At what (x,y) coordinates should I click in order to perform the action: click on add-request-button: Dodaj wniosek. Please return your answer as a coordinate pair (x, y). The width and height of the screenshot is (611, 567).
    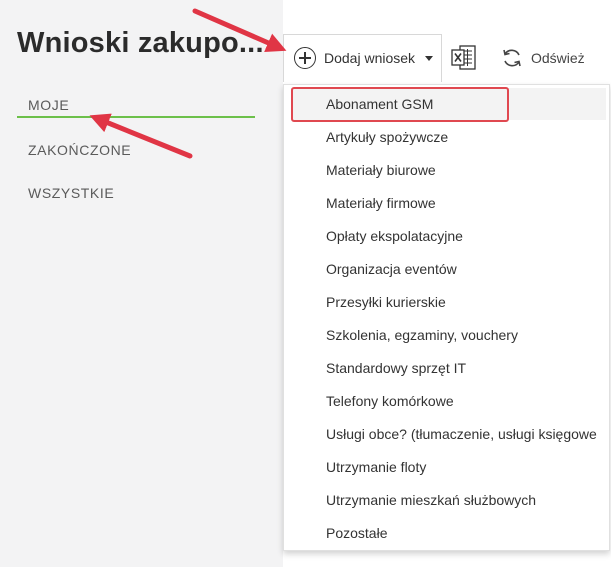
    Looking at the image, I should click on (362, 58).